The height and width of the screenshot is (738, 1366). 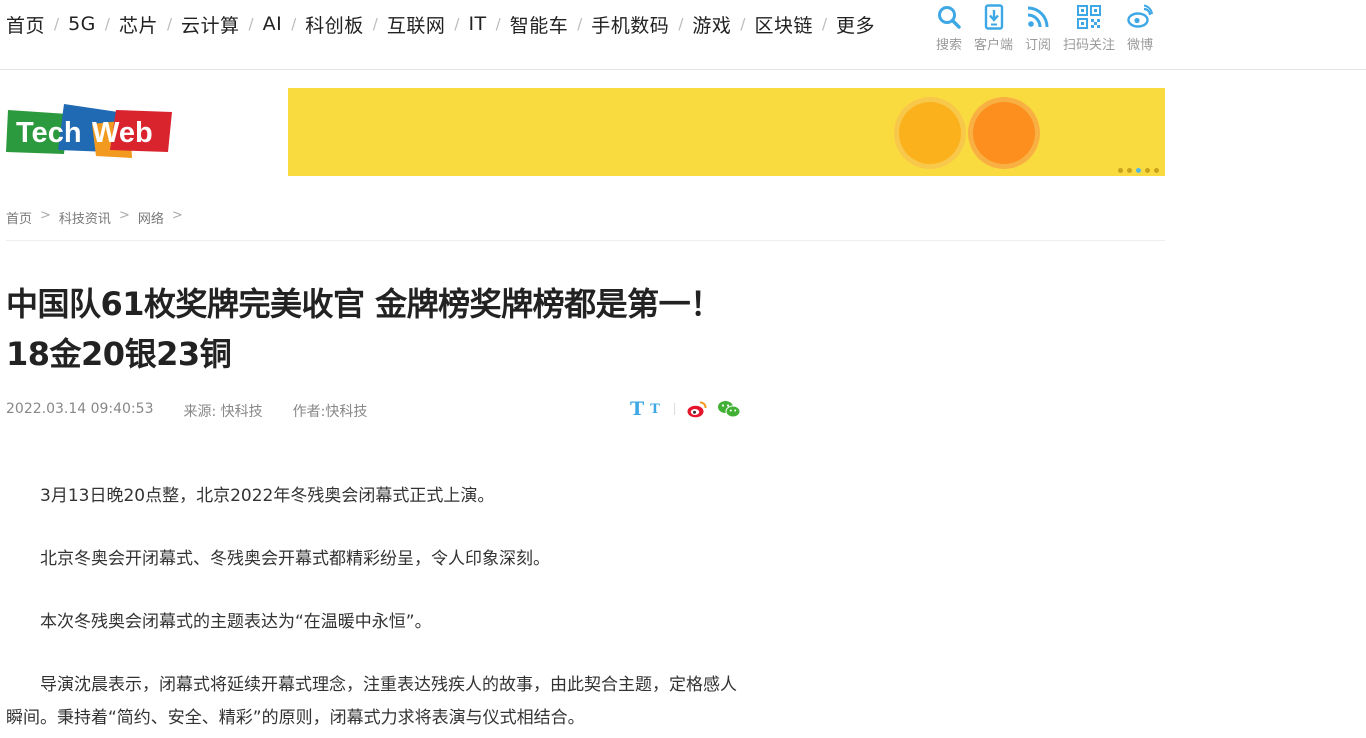 I want to click on article-paragraph: 3月13日晚20点整，北京2022年冬残奥会闭幕式正式上演。, so click(x=267, y=496).